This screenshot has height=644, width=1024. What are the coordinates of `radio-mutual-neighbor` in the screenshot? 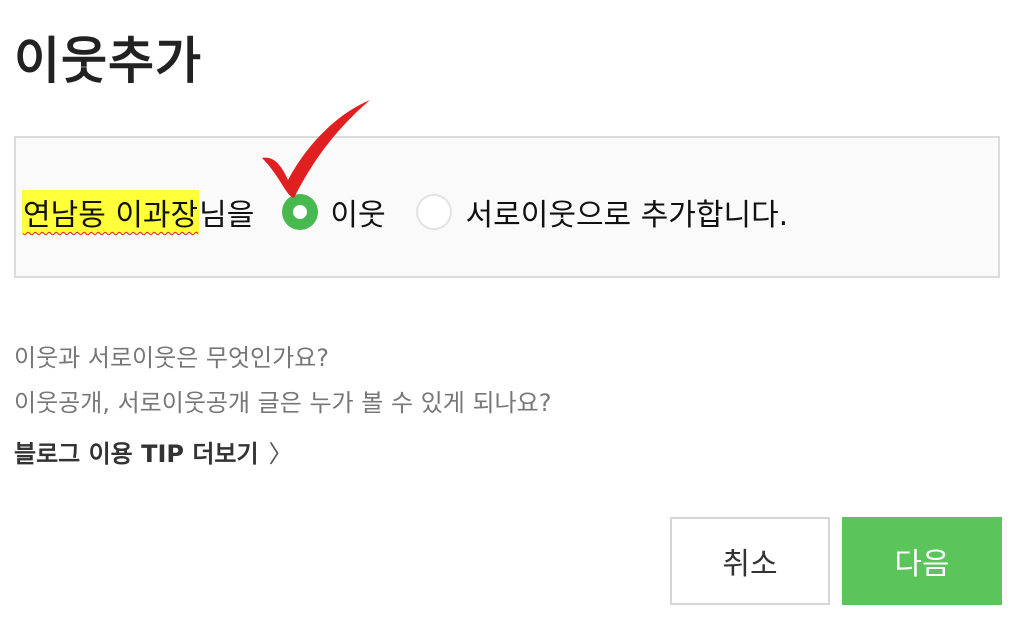 It's located at (433, 212).